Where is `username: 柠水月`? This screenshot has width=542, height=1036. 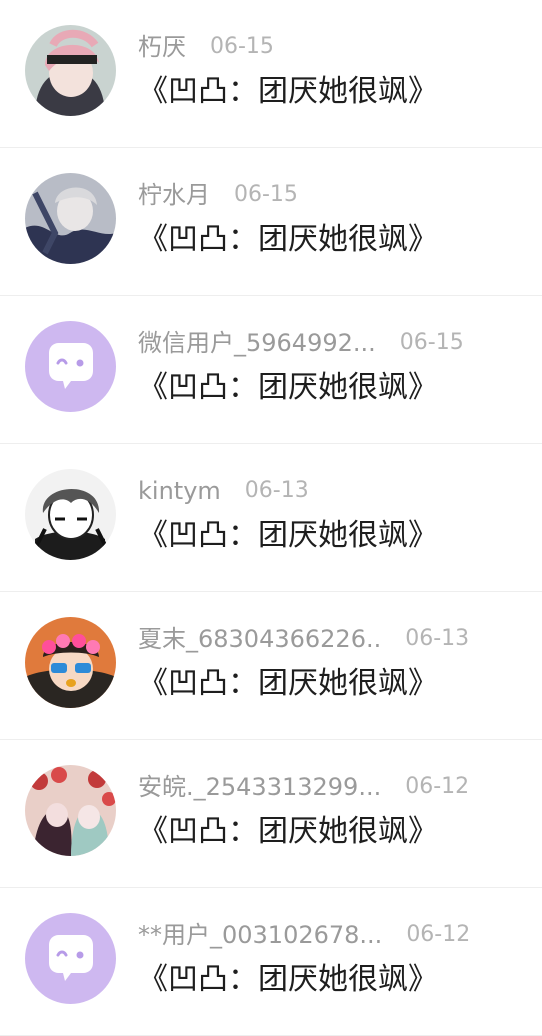 username: 柠水月 is located at coordinates (174, 195).